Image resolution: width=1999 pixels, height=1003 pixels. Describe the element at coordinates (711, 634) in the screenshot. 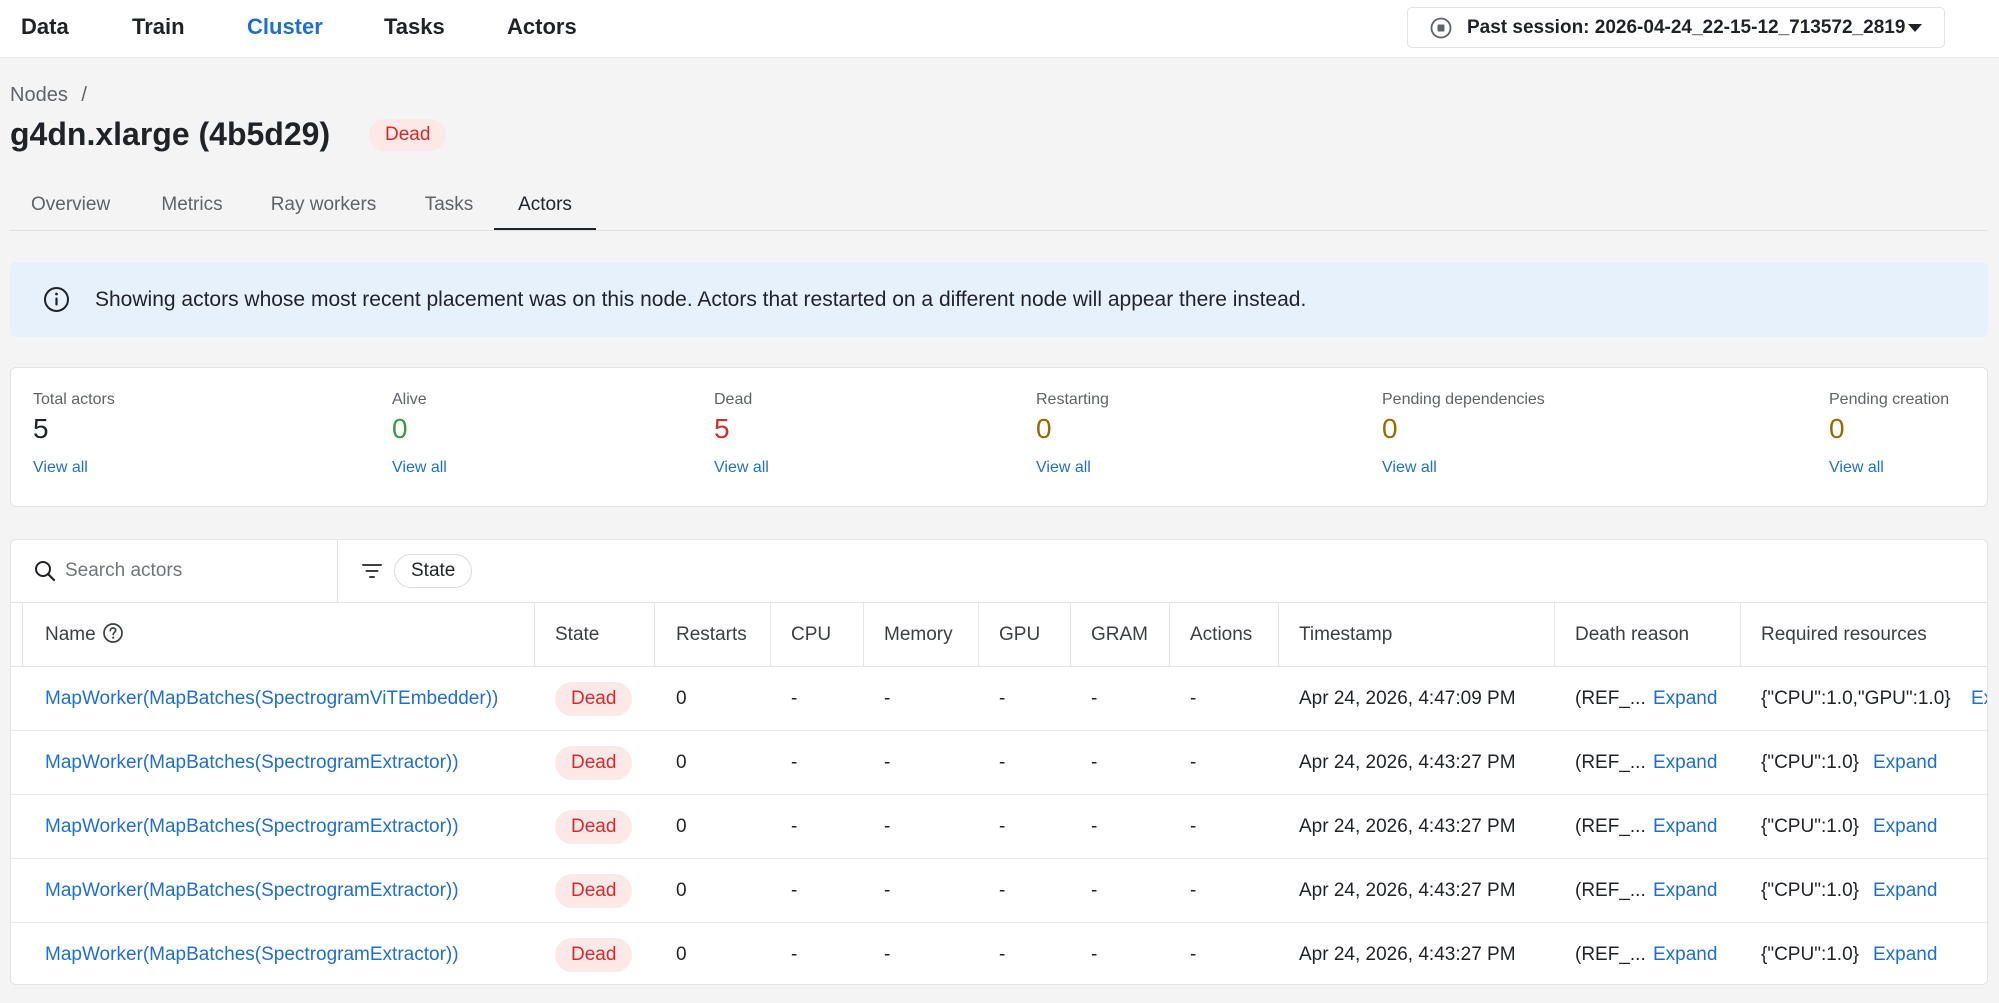

I see `column-header-restarts: Restarts` at that location.